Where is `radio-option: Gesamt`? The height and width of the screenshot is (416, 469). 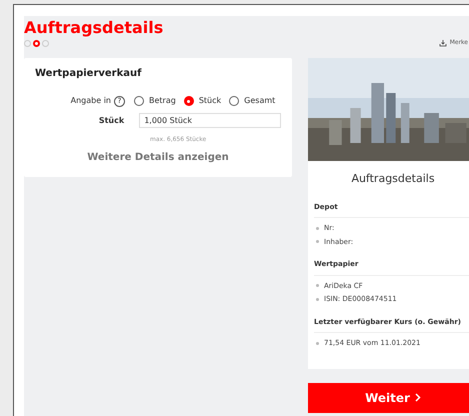
radio-option: Gesamt is located at coordinates (252, 101).